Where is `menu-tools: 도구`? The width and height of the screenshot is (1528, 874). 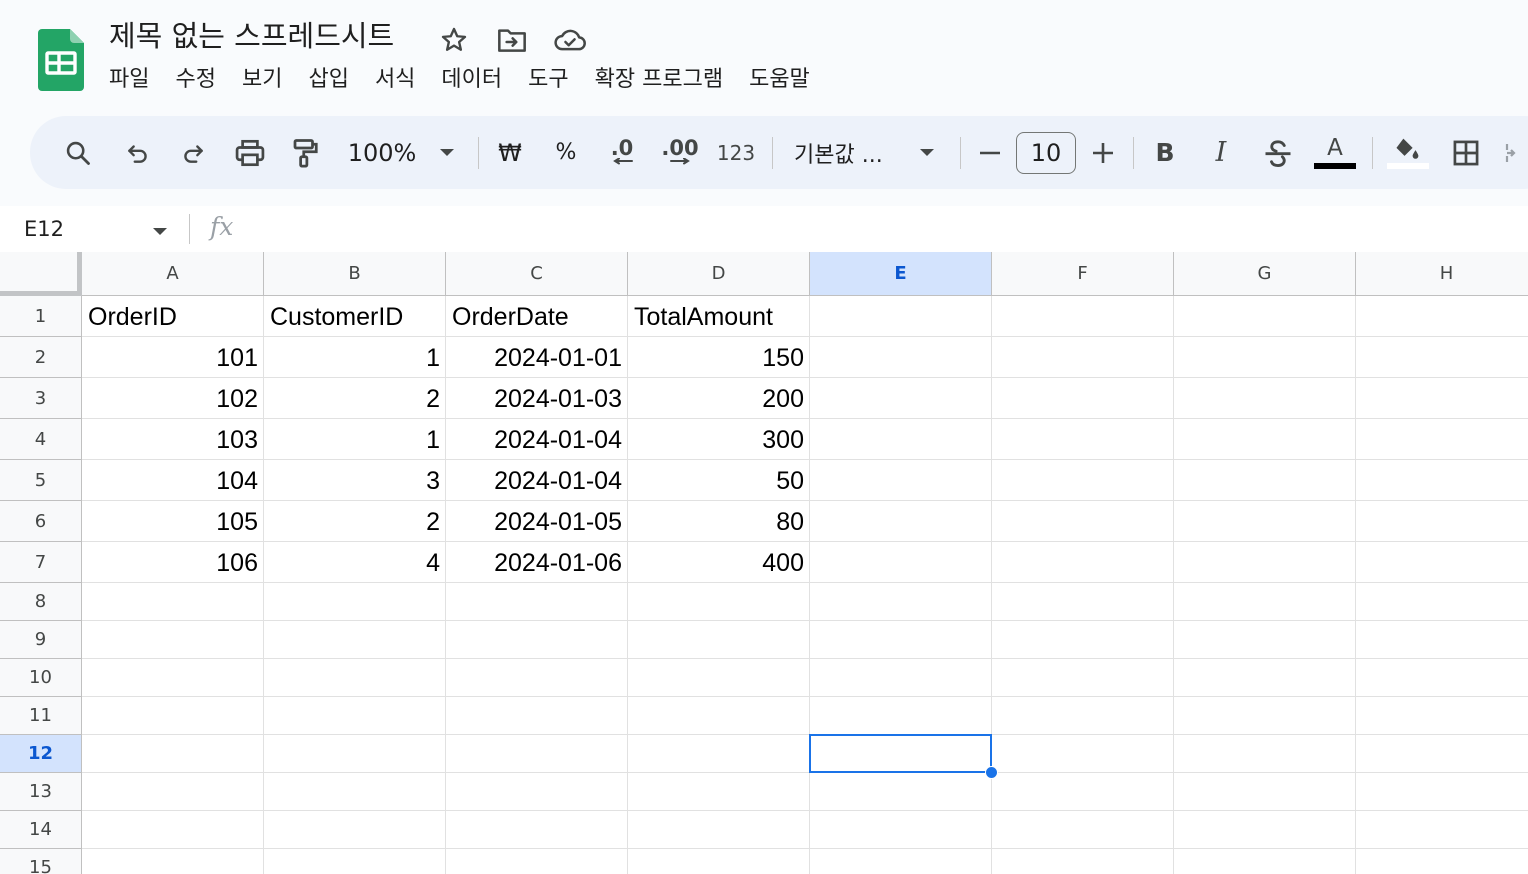 menu-tools: 도구 is located at coordinates (548, 80).